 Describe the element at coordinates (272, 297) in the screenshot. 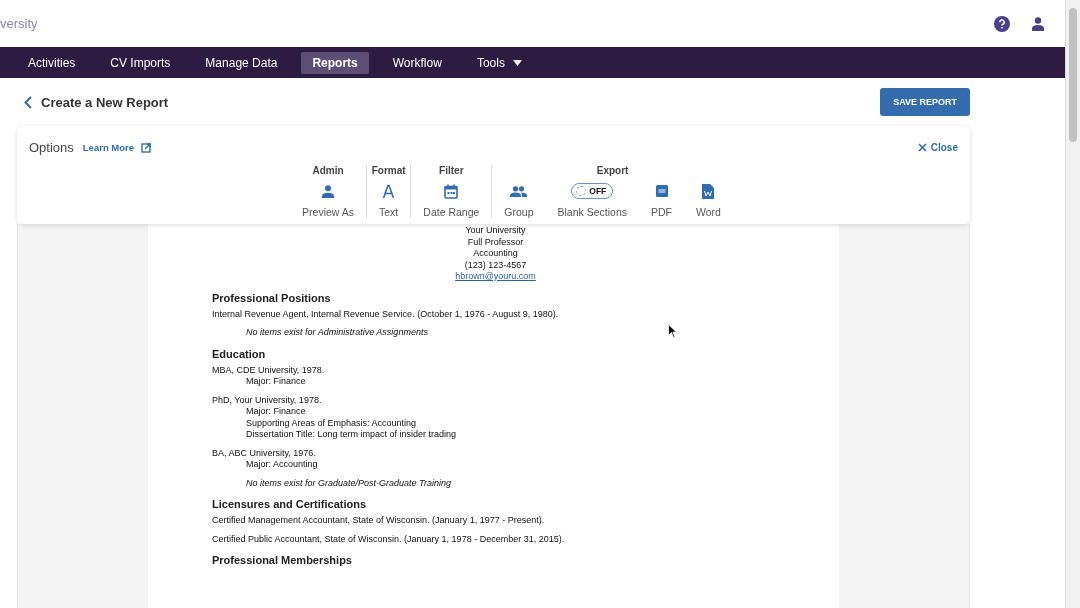

I see `section-heading: Professional Positions` at that location.